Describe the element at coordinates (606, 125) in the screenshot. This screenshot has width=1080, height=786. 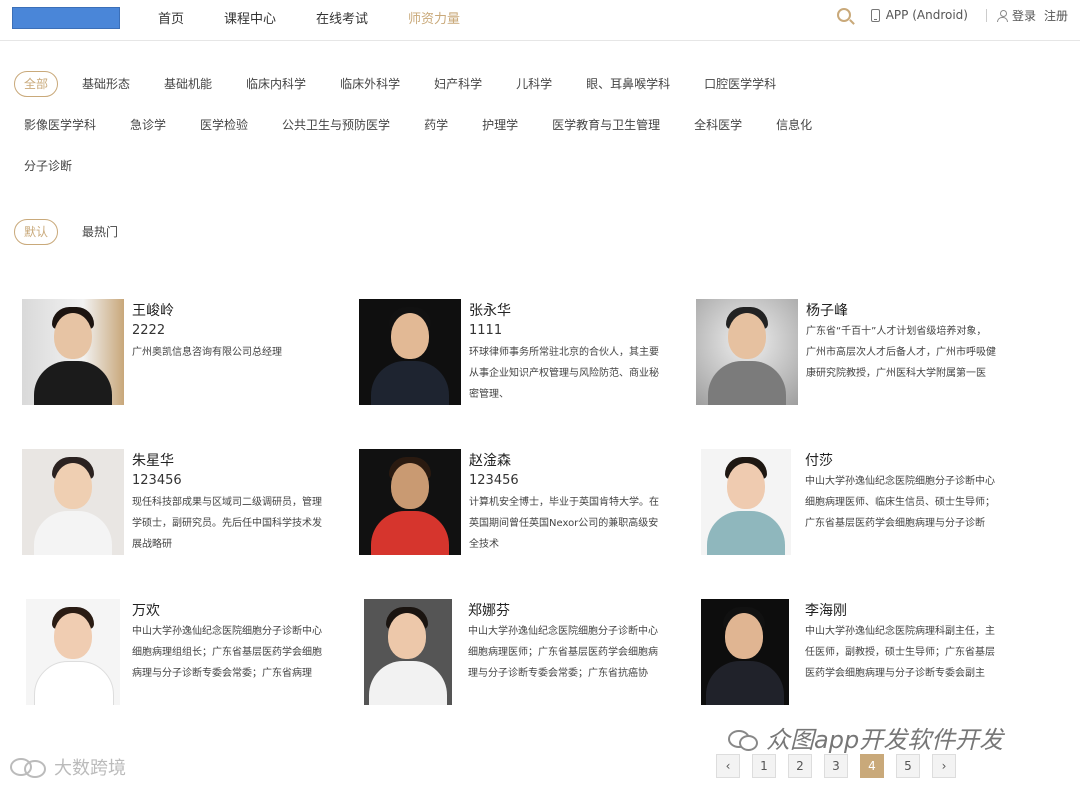
I see `category-item: 医学教育与卫生管理` at that location.